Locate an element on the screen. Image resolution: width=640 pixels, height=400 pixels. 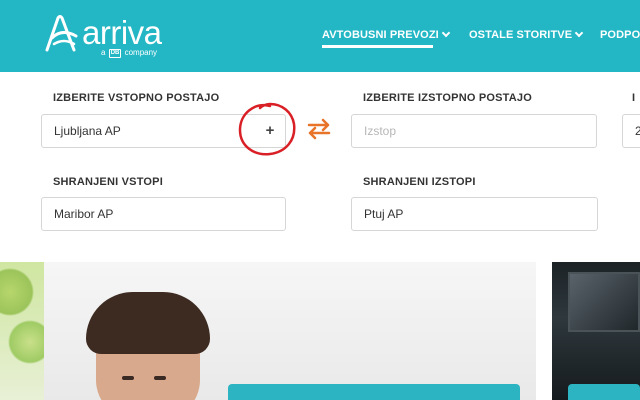
exit-station-input: Izstop is located at coordinates (474, 131).